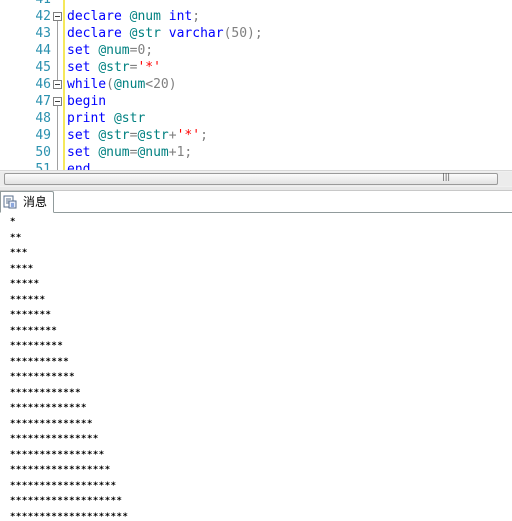  I want to click on line-number: 41, so click(25, 4).